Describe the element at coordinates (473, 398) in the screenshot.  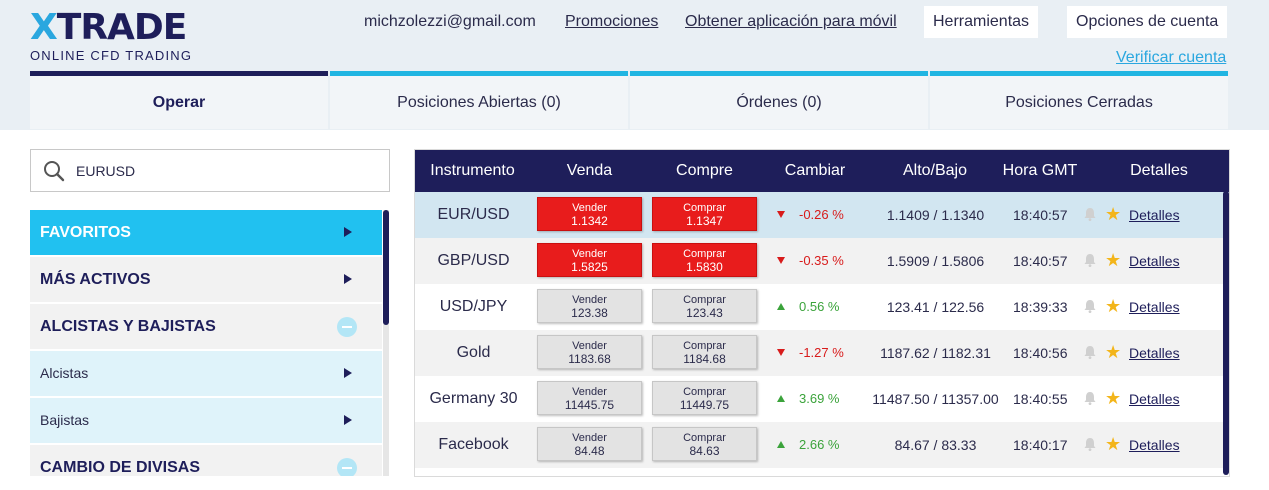
I see `instrument-name: Germany 30` at that location.